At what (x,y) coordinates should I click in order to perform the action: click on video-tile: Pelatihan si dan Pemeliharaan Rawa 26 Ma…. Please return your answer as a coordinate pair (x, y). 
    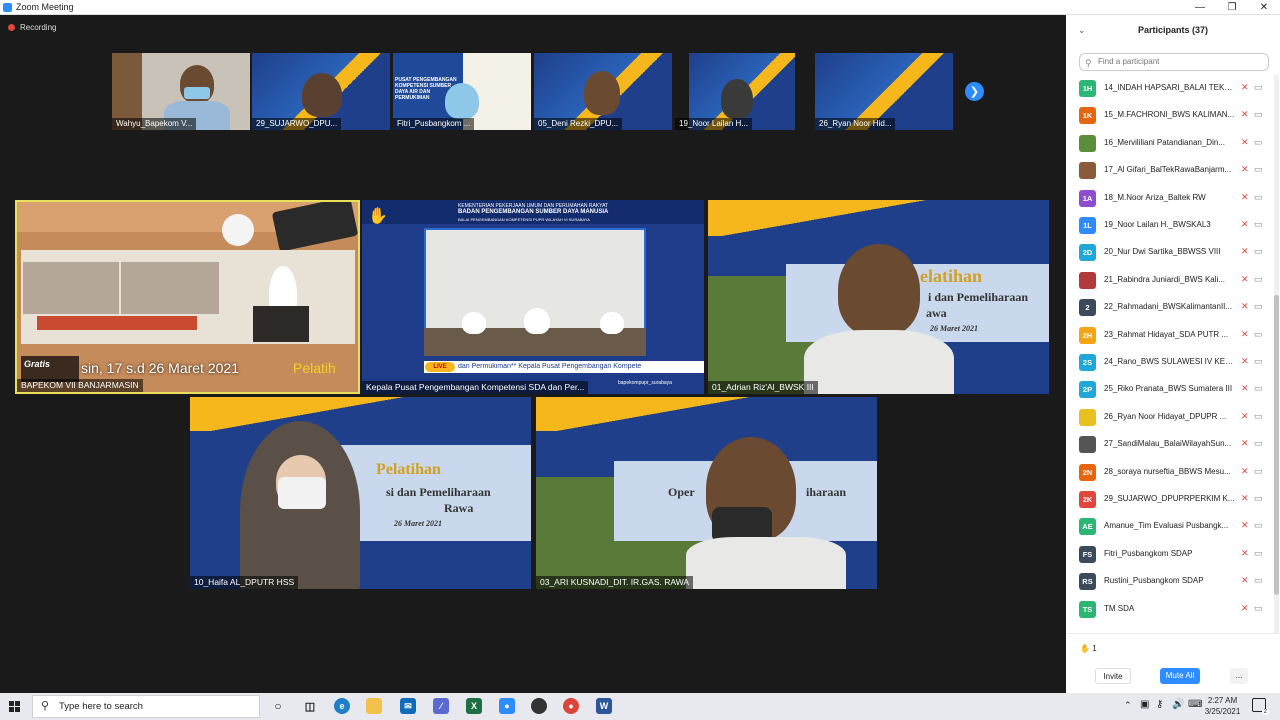
    Looking at the image, I should click on (360, 493).